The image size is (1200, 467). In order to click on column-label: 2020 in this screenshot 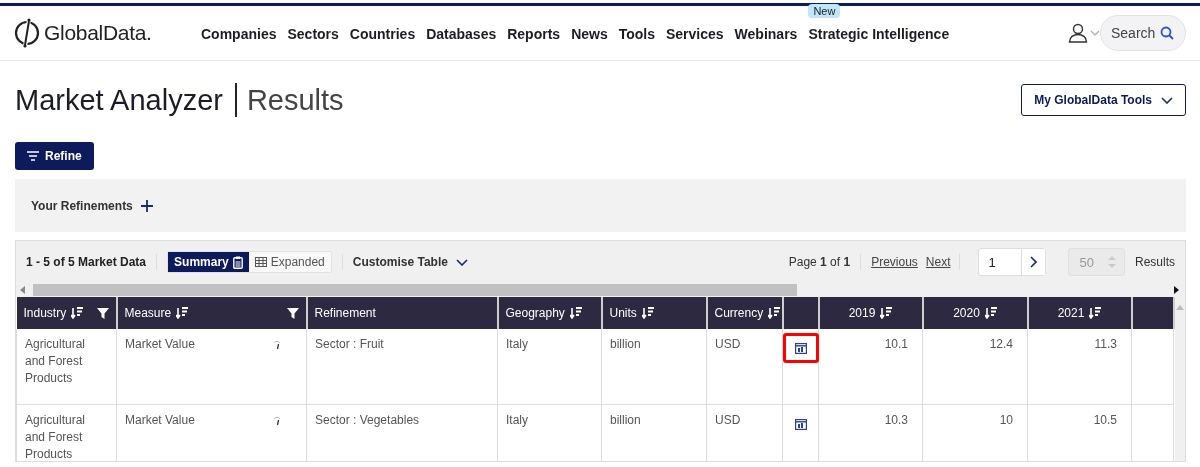, I will do `click(966, 313)`.